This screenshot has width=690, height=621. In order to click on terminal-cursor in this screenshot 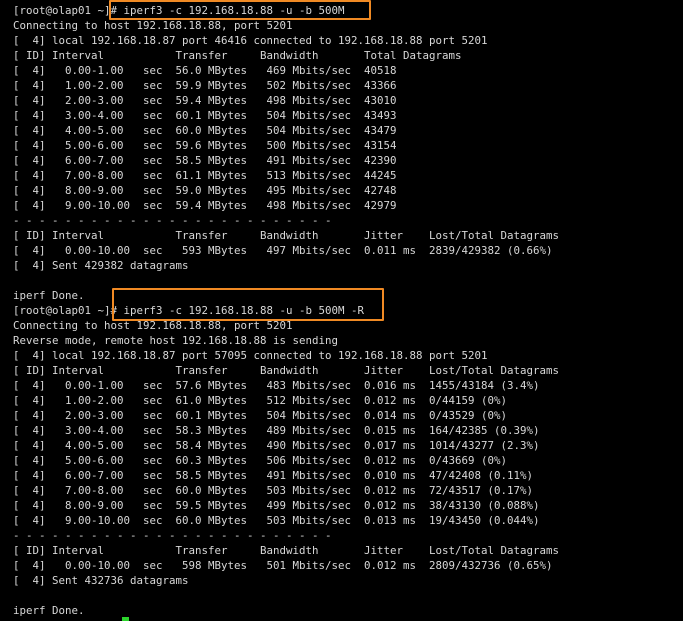, I will do `click(125, 619)`.